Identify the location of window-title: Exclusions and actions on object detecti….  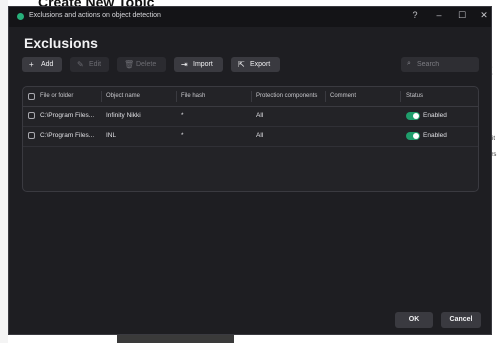
(95, 15).